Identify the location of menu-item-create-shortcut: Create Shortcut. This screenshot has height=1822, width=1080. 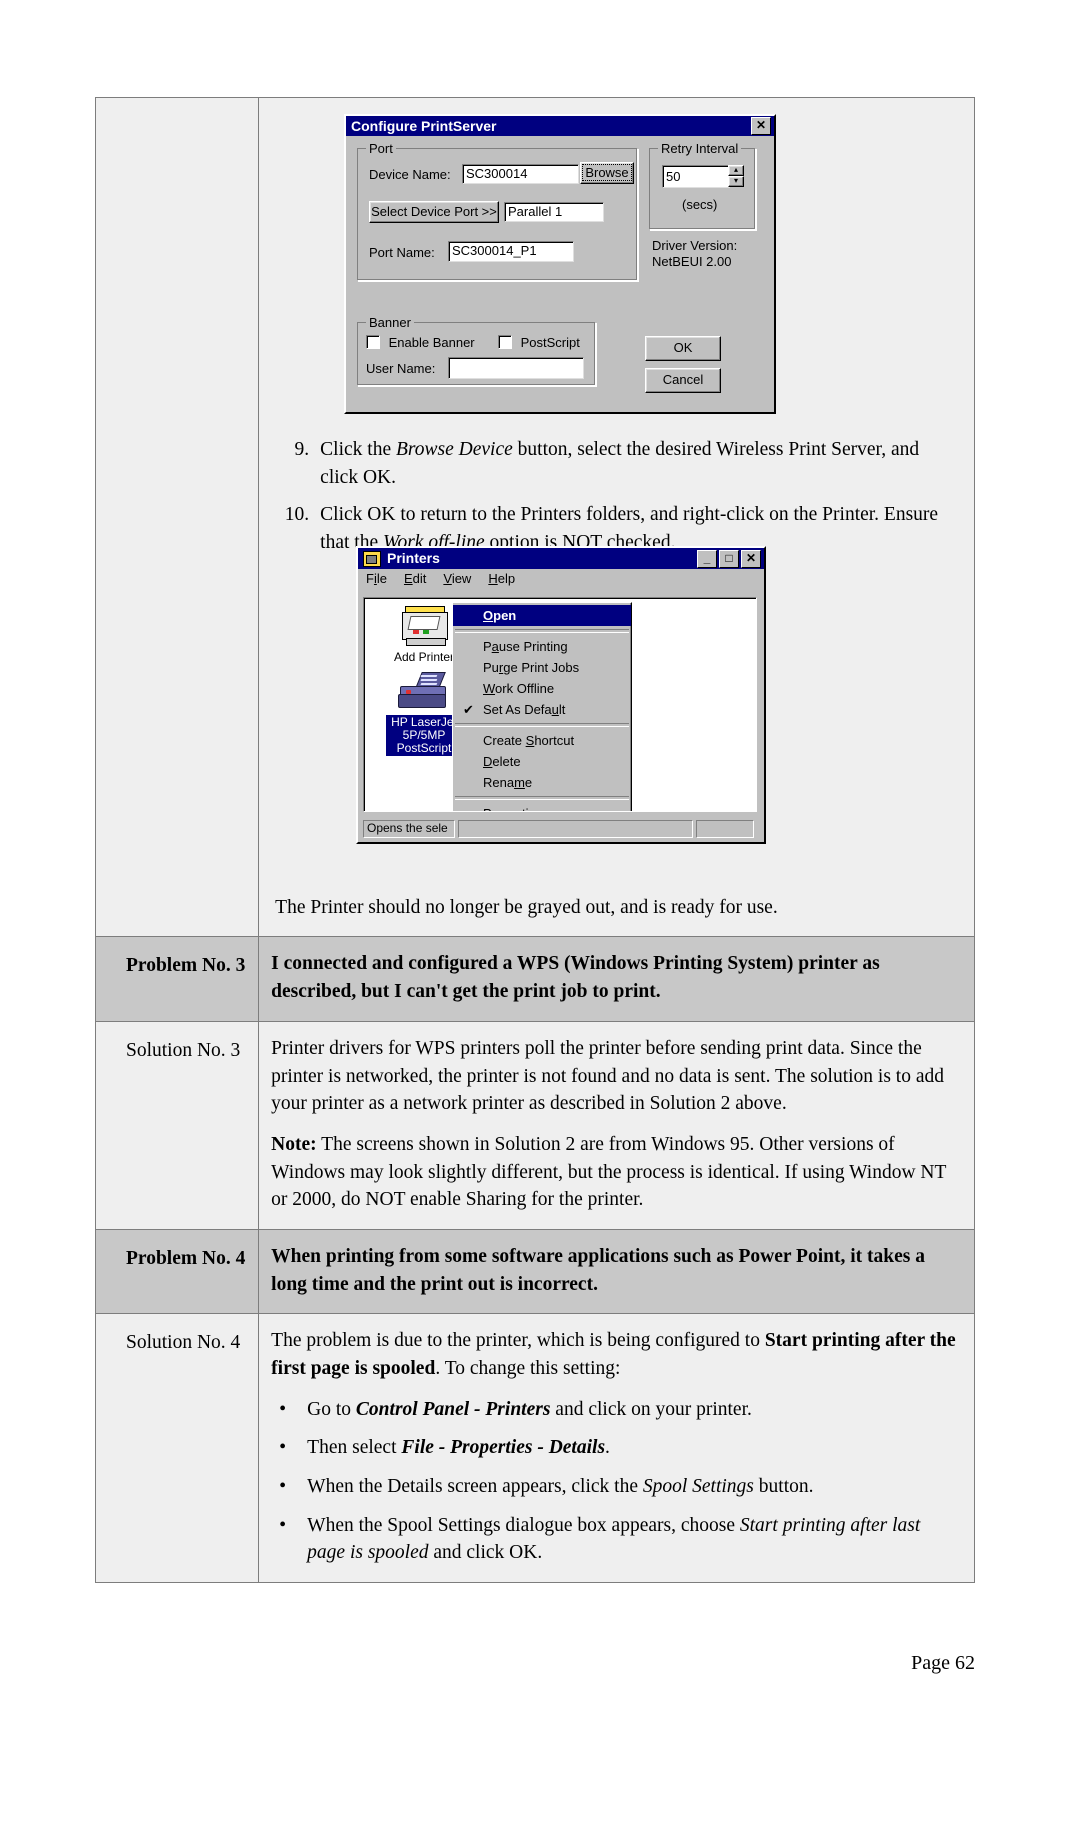
(542, 740).